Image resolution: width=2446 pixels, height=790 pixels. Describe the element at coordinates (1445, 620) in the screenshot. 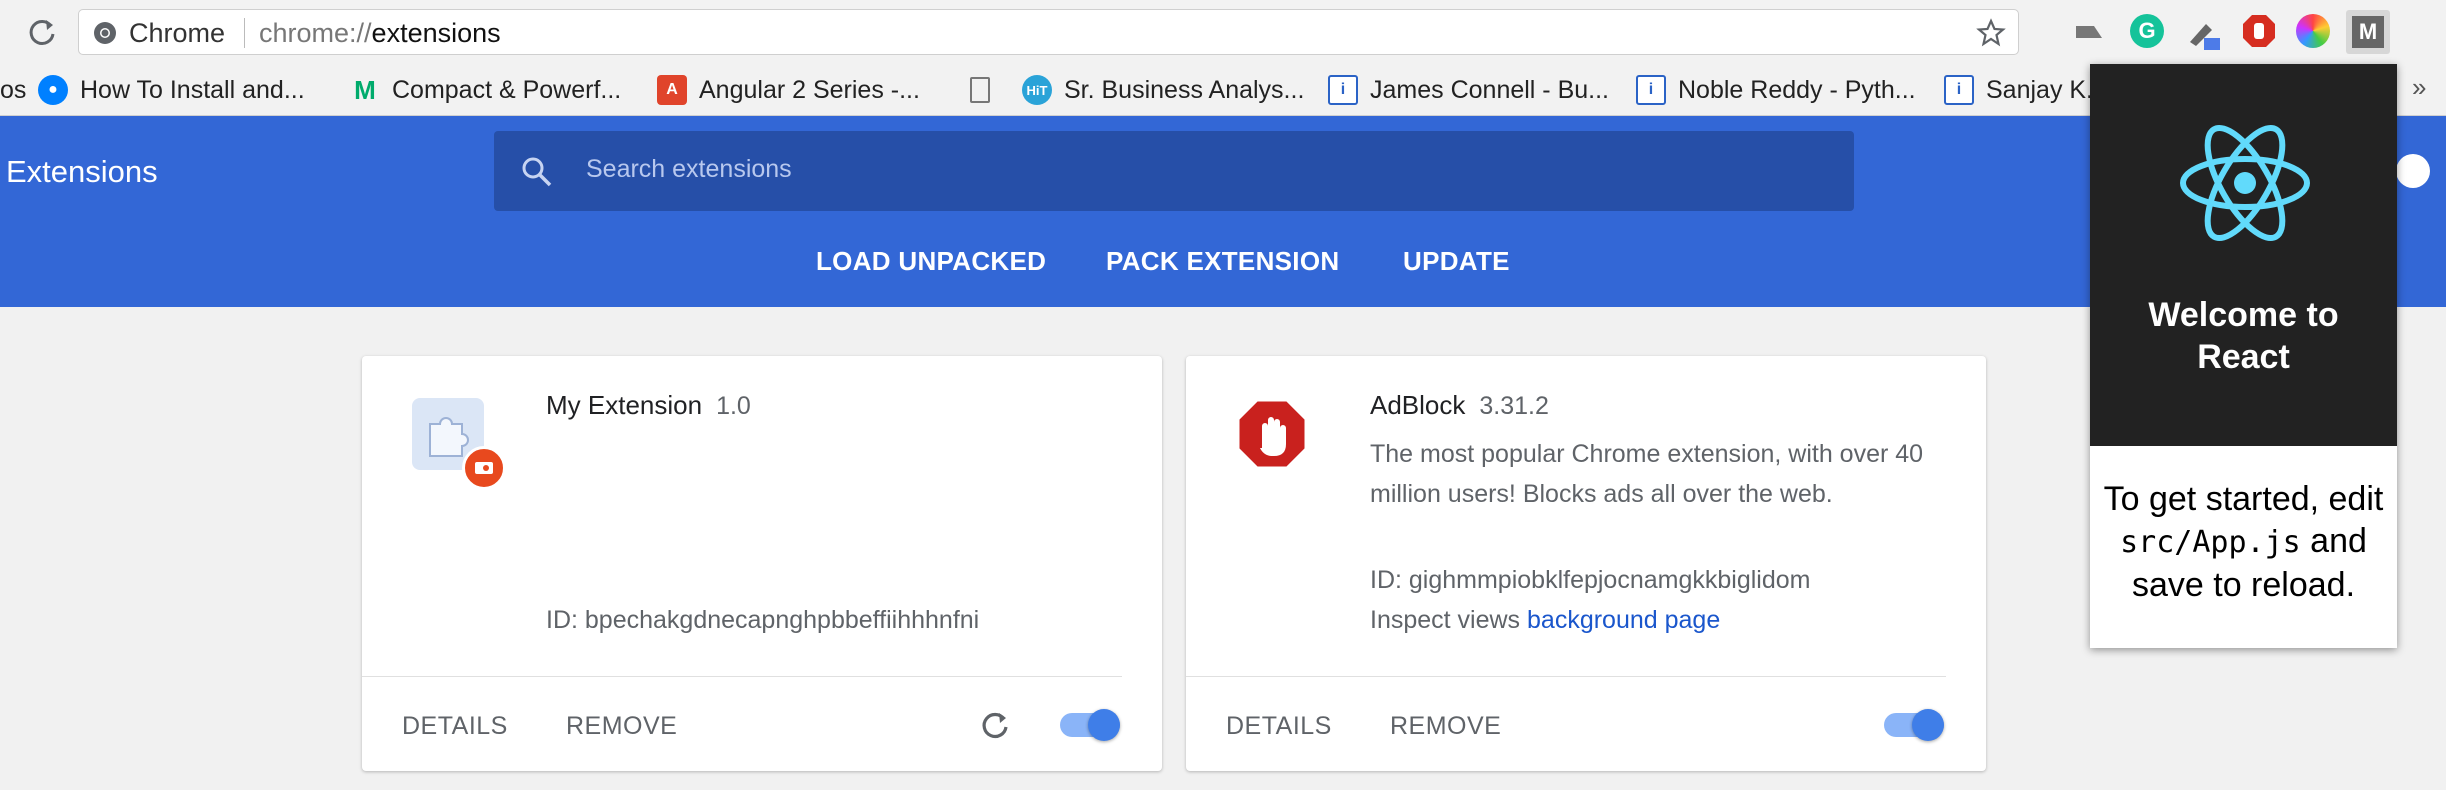

I see `inspect-label: Inspect views` at that location.